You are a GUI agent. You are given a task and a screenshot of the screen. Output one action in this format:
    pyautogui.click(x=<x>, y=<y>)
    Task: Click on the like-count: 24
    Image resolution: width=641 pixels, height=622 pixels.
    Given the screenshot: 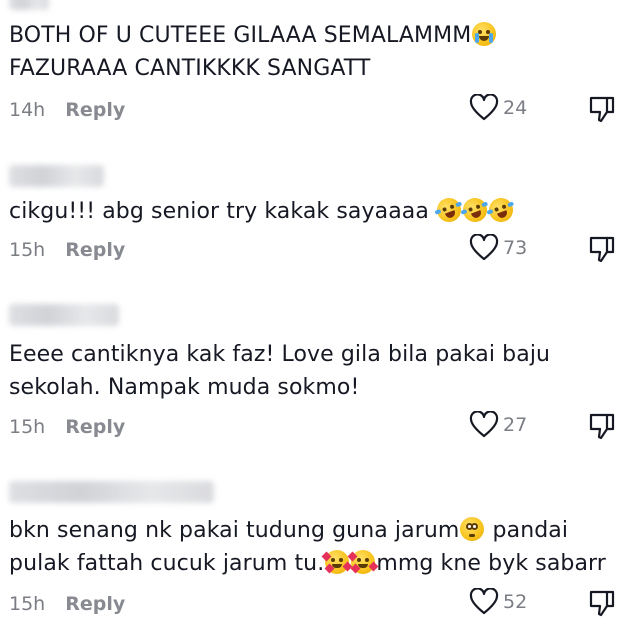 What is the action you would take?
    pyautogui.click(x=515, y=108)
    